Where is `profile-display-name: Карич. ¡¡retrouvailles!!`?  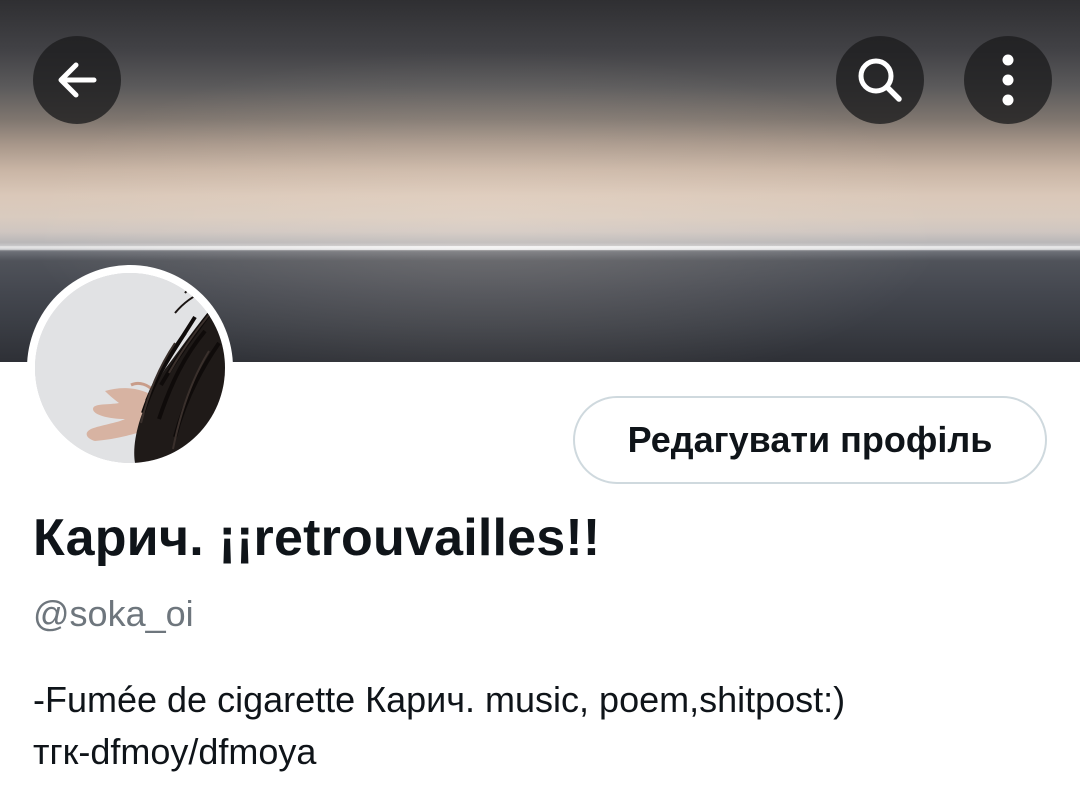 profile-display-name: Карич. ¡¡retrouvailles!! is located at coordinates (317, 538).